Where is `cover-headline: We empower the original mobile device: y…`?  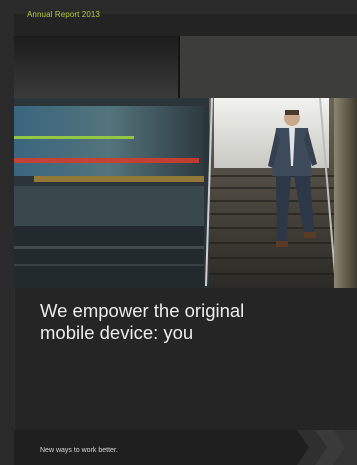 cover-headline: We empower the original mobile device: y… is located at coordinates (190, 322).